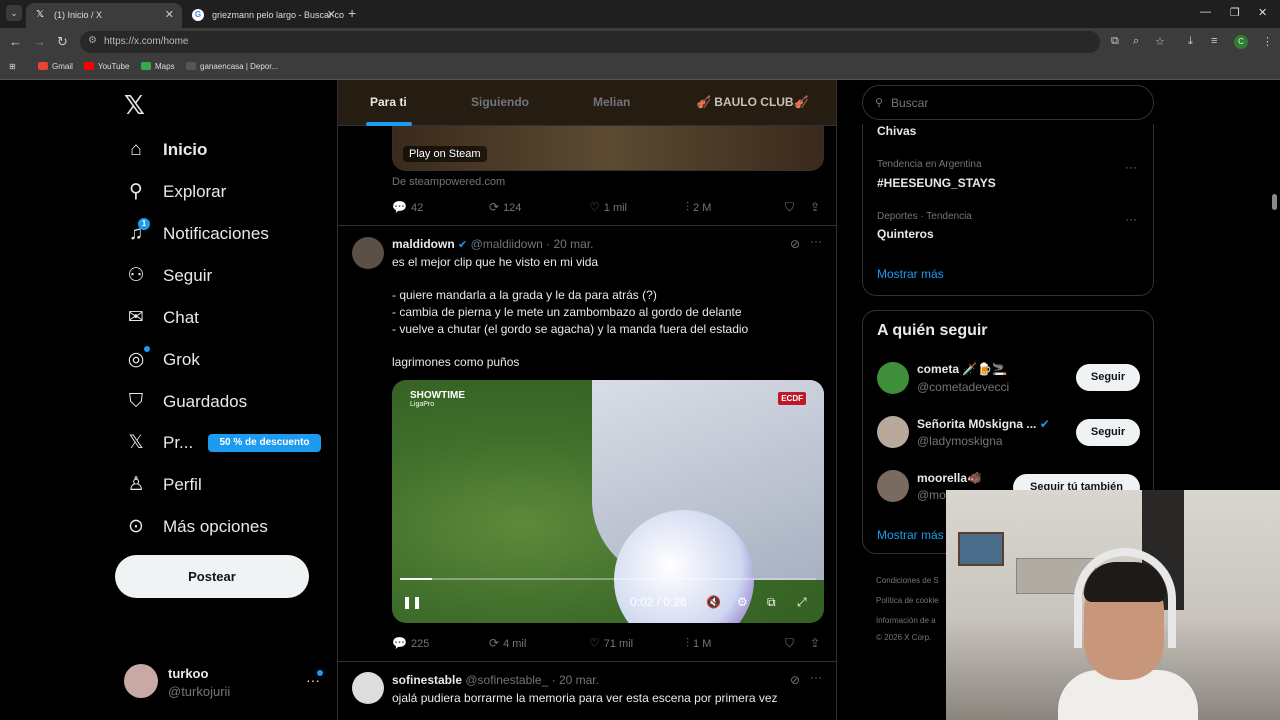  I want to click on nav-item-perfil: ♙ Perfil, so click(162, 485).